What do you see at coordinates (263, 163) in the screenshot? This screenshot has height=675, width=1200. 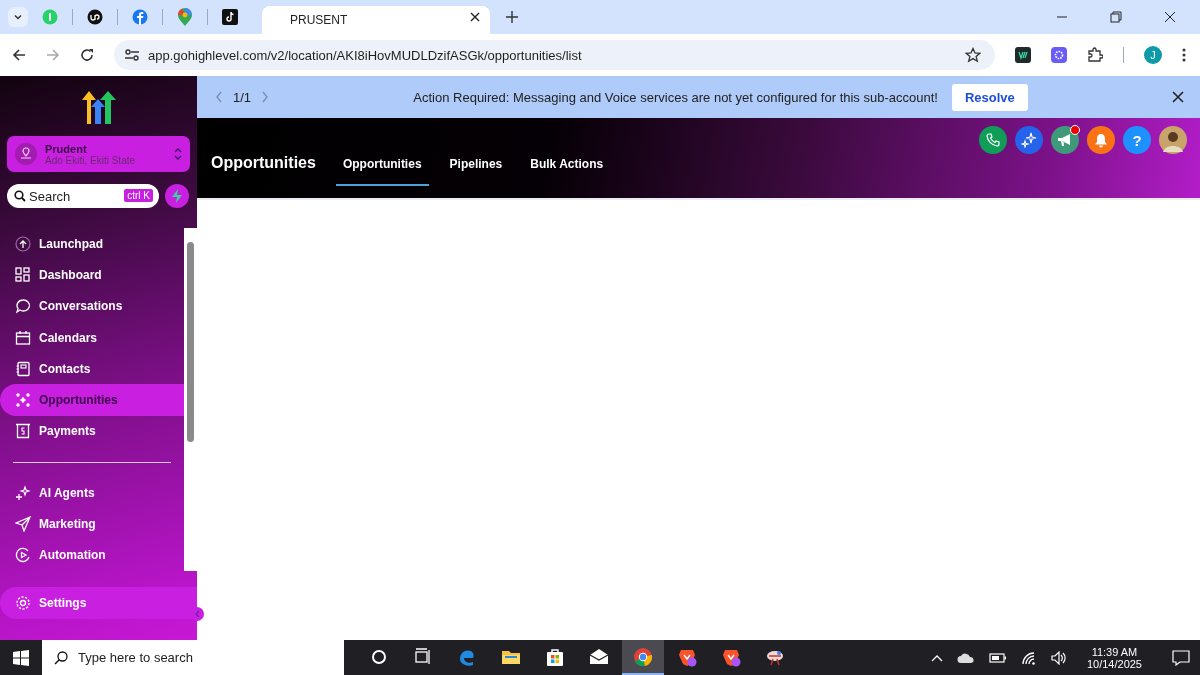 I see `page-title: Opportunities` at bounding box center [263, 163].